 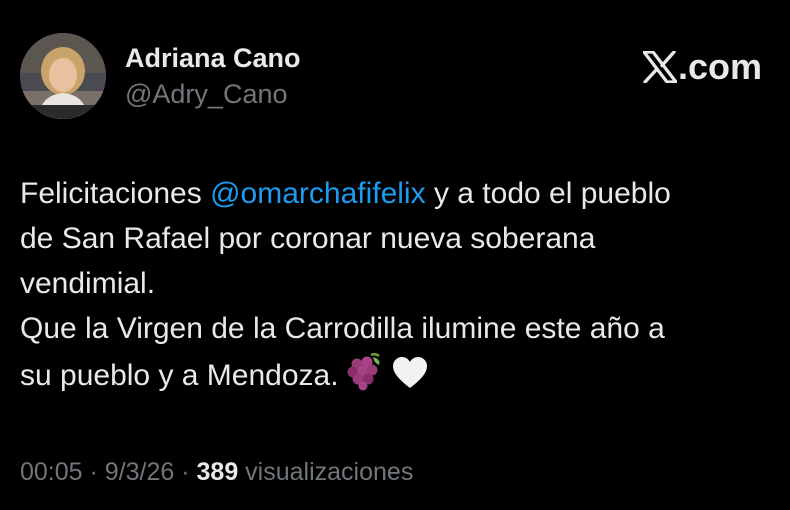 I want to click on author-handle: @Adry_Cano, so click(x=206, y=94).